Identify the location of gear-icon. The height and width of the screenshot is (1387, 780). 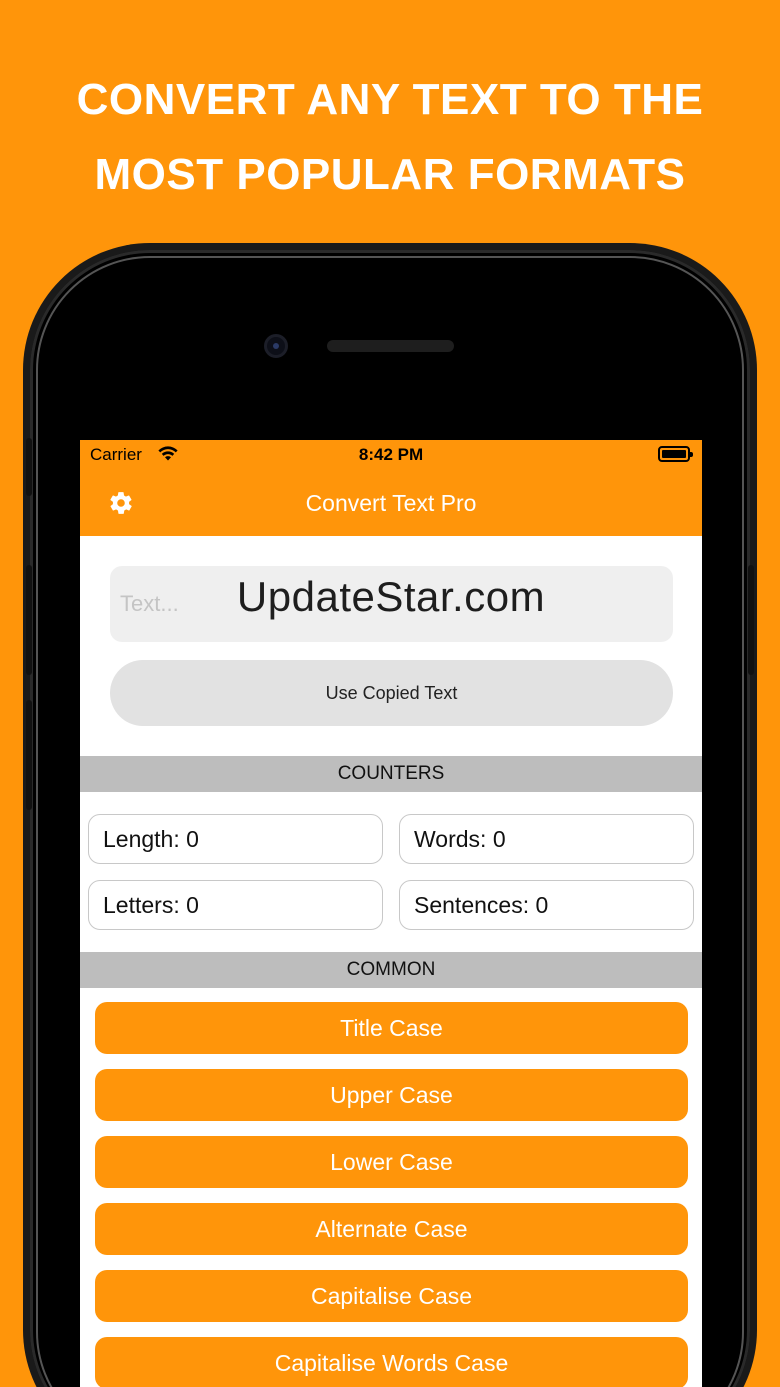
(121, 503).